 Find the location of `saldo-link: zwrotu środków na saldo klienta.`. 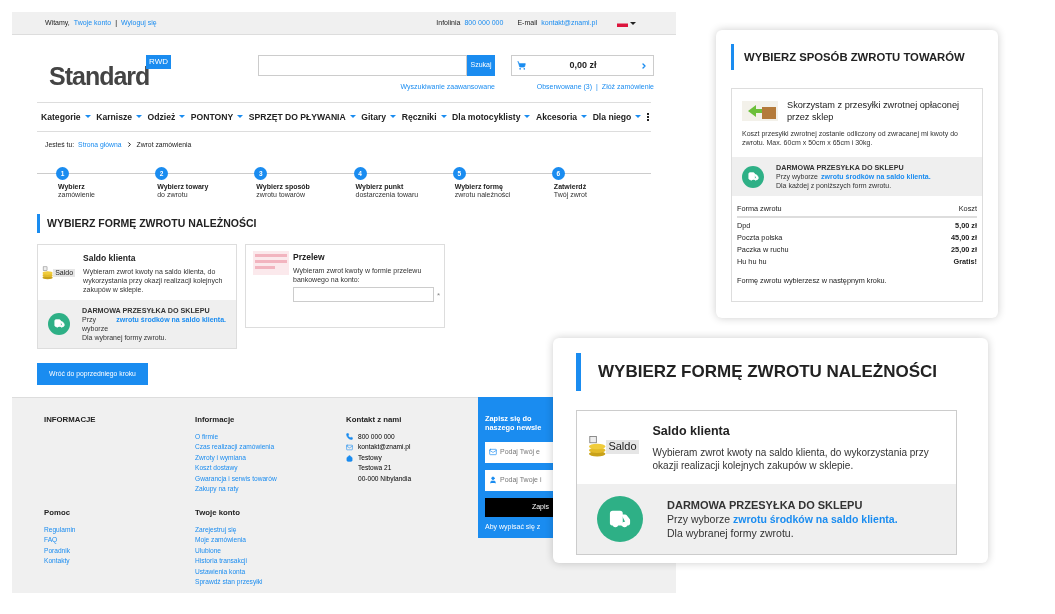

saldo-link: zwrotu środków na saldo klienta. is located at coordinates (815, 518).